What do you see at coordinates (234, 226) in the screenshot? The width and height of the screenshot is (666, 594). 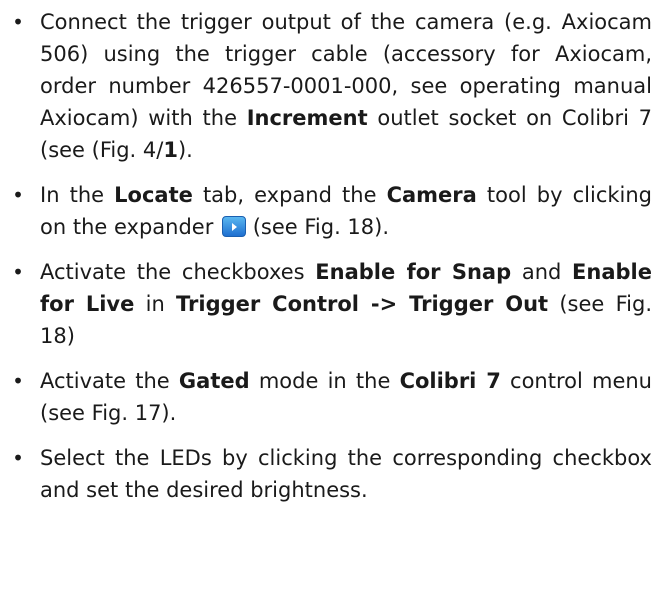 I see `expander-icon` at bounding box center [234, 226].